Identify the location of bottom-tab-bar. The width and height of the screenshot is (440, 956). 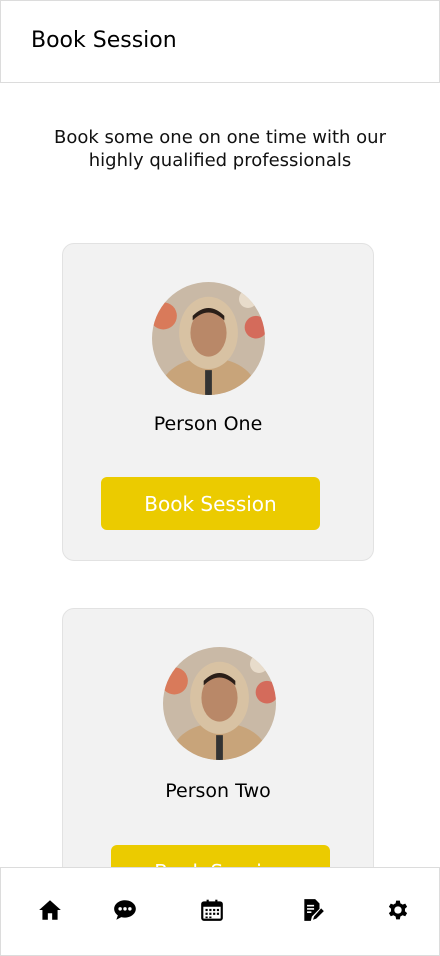
(220, 911).